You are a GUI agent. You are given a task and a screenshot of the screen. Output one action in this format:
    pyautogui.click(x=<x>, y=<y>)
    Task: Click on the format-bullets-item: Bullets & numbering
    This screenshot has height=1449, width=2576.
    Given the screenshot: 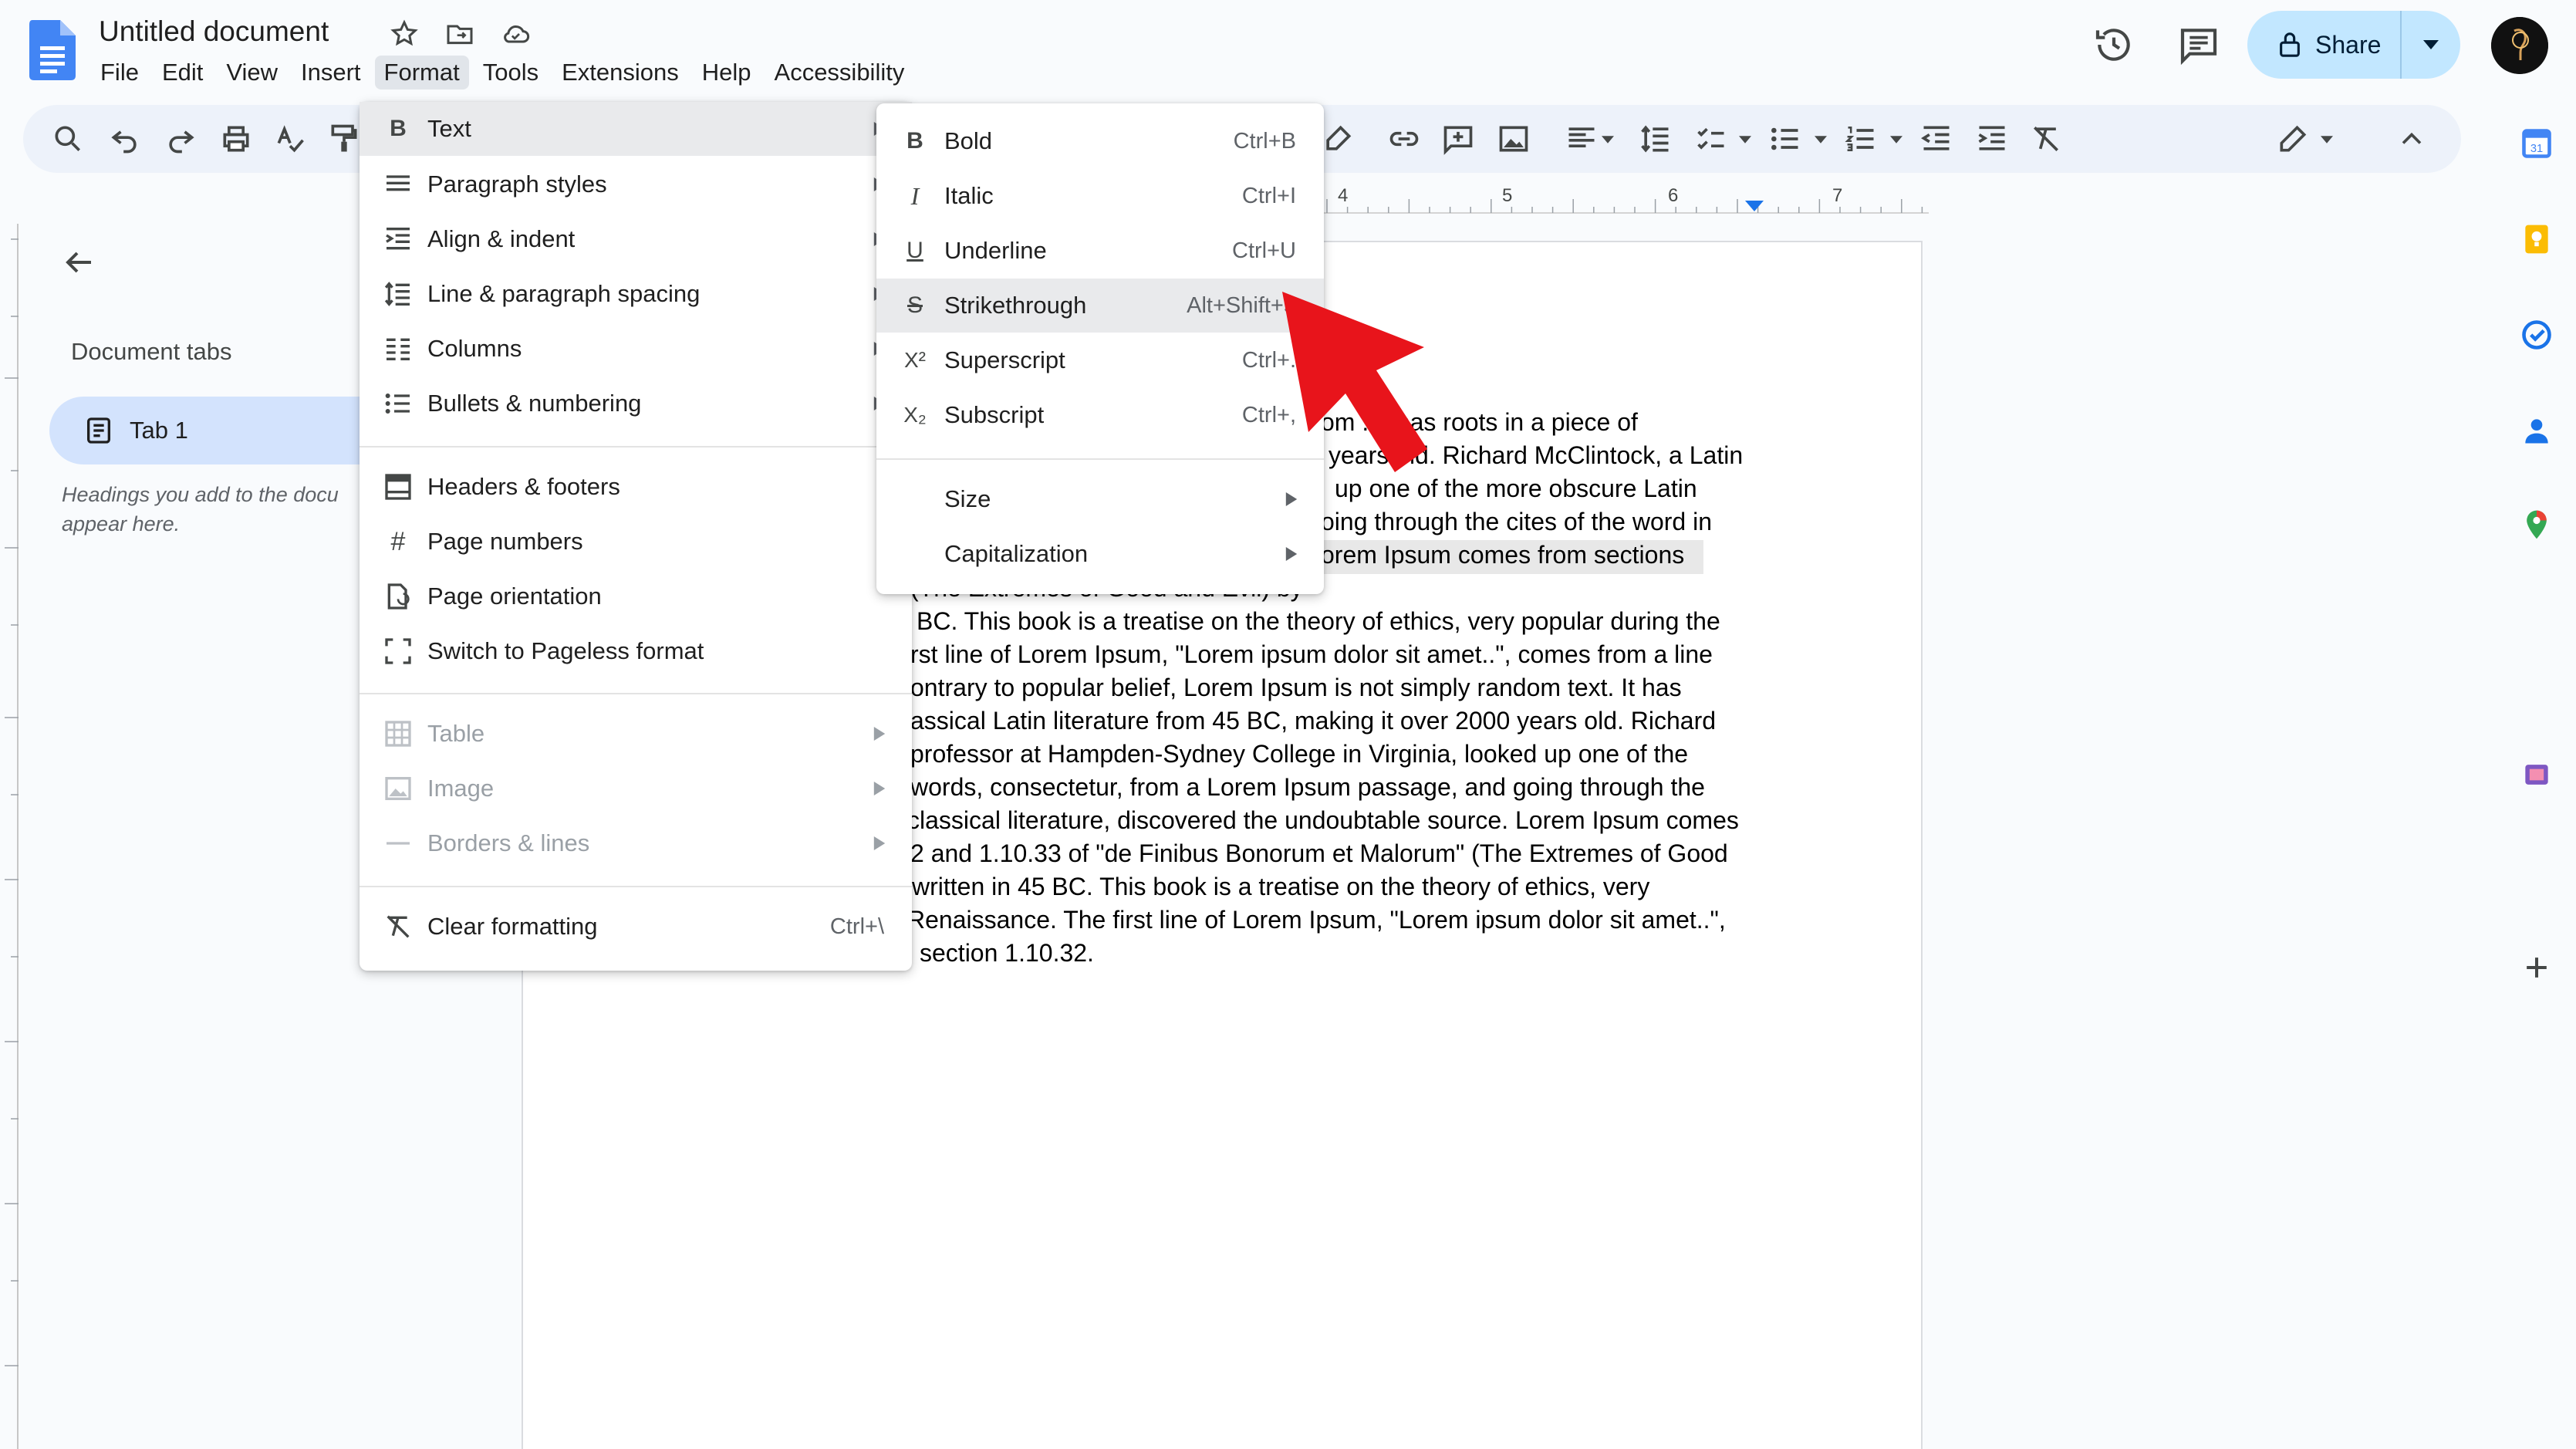 What is the action you would take?
    pyautogui.click(x=636, y=404)
    